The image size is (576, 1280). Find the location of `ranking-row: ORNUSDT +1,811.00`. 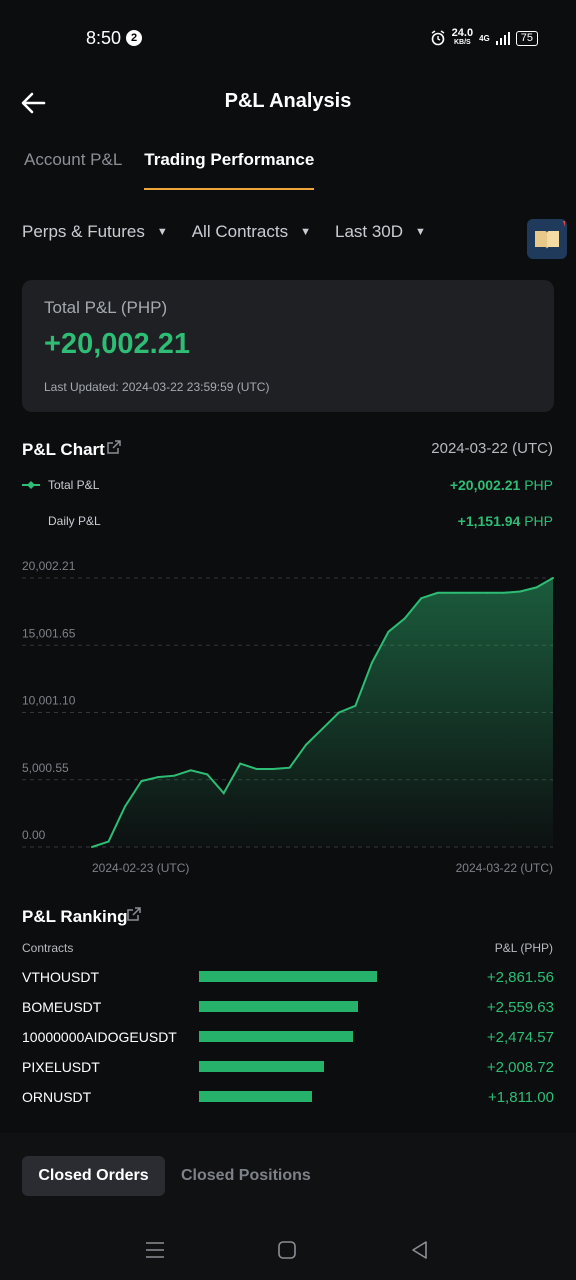

ranking-row: ORNUSDT +1,811.00 is located at coordinates (288, 1098).